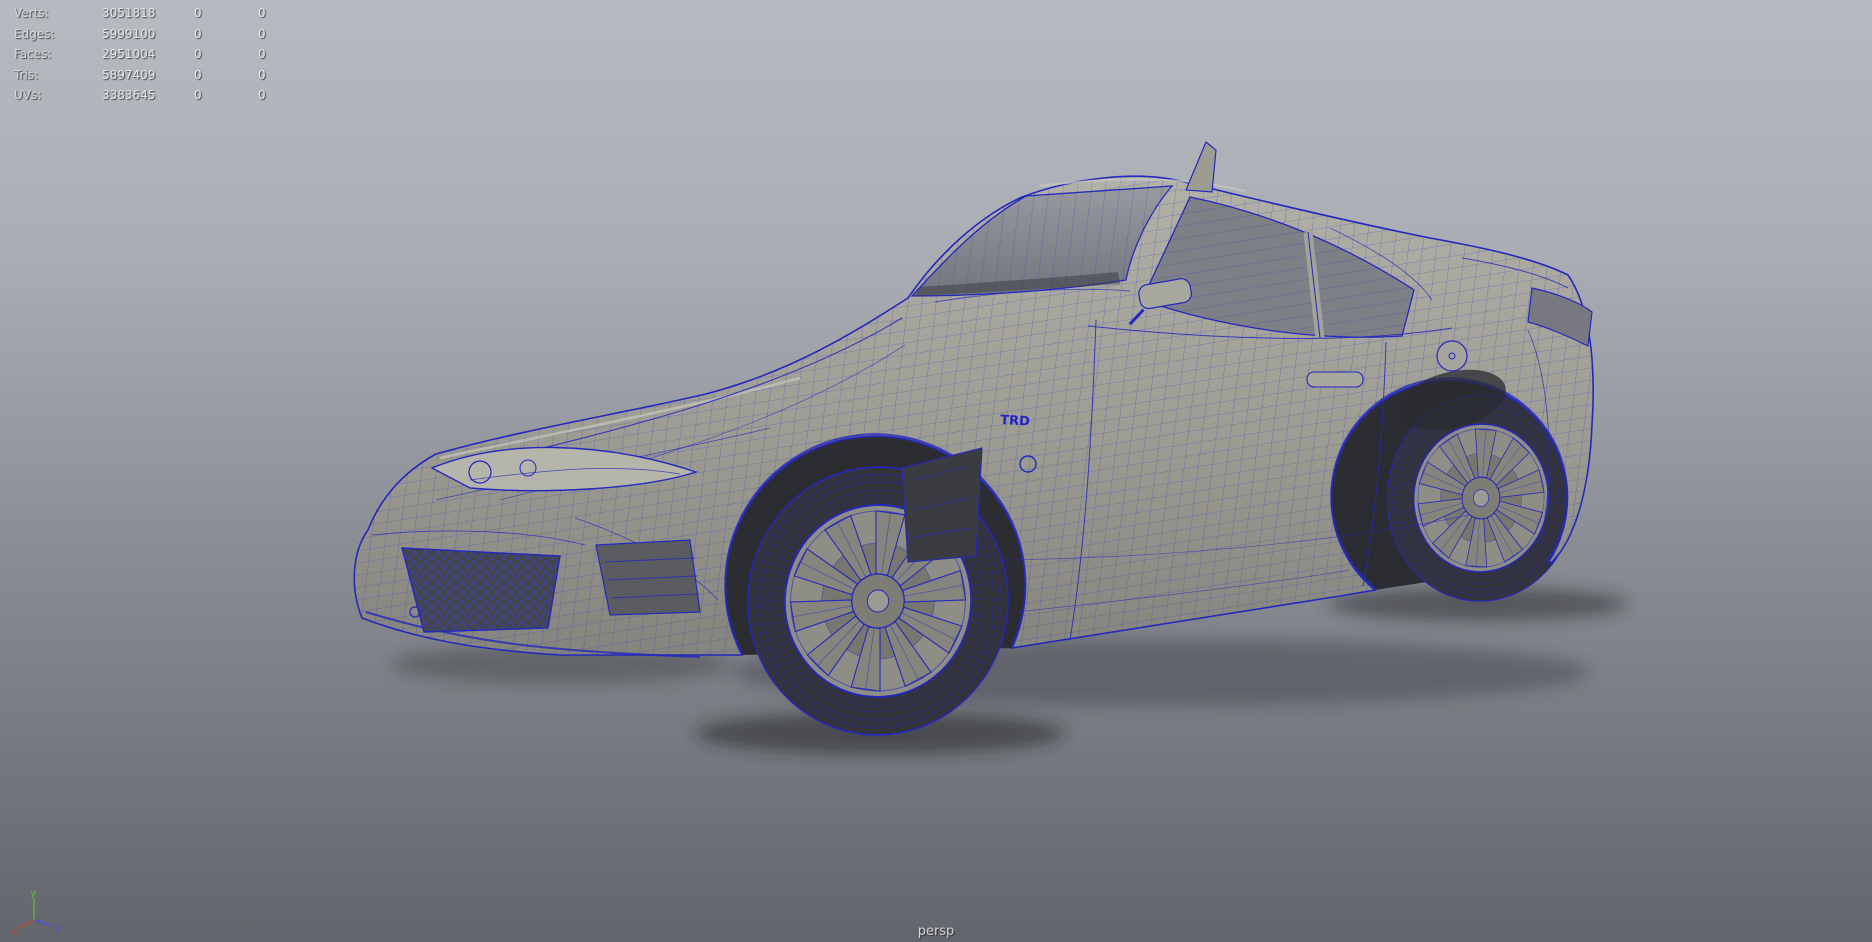 This screenshot has width=1872, height=942. Describe the element at coordinates (34, 33) in the screenshot. I see `hud-label: Edges:` at that location.